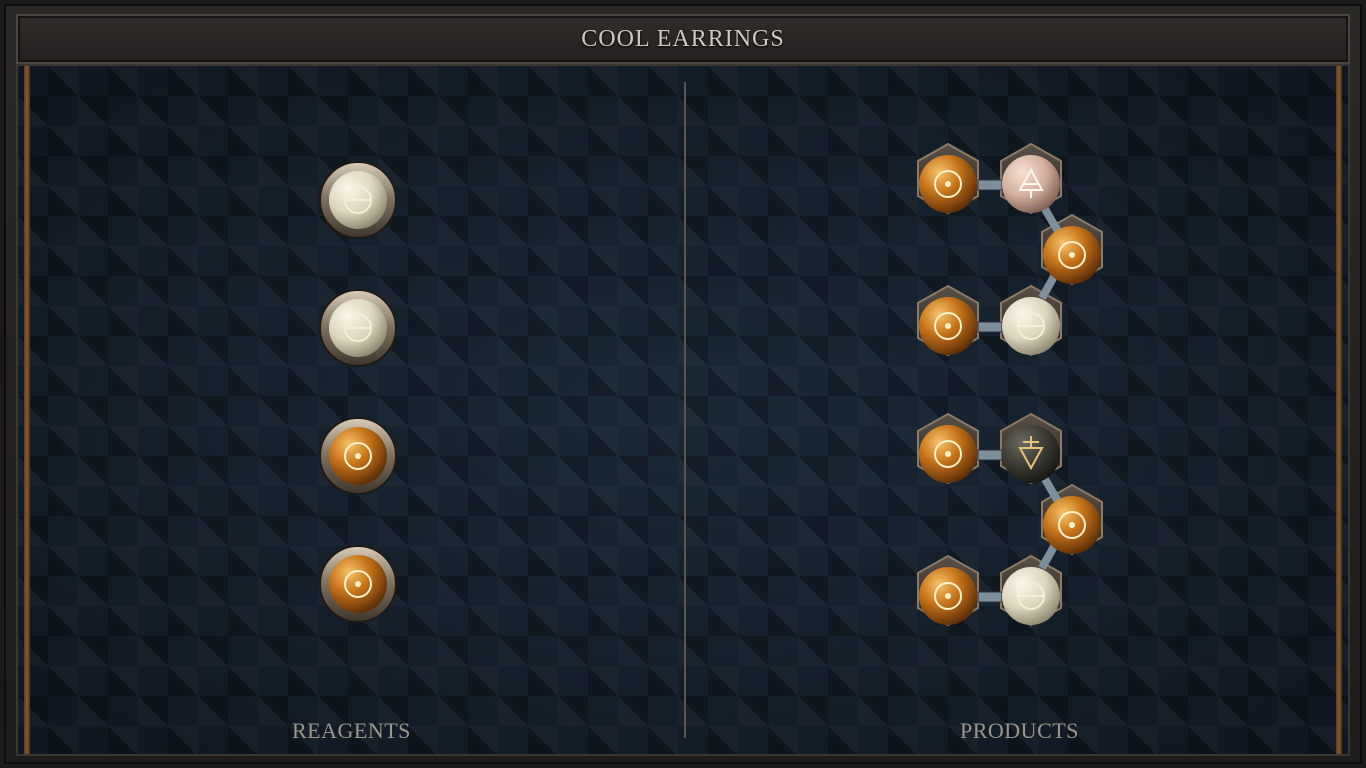 This screenshot has height=768, width=1366. I want to click on products-label: PRODUCTS, so click(1019, 730).